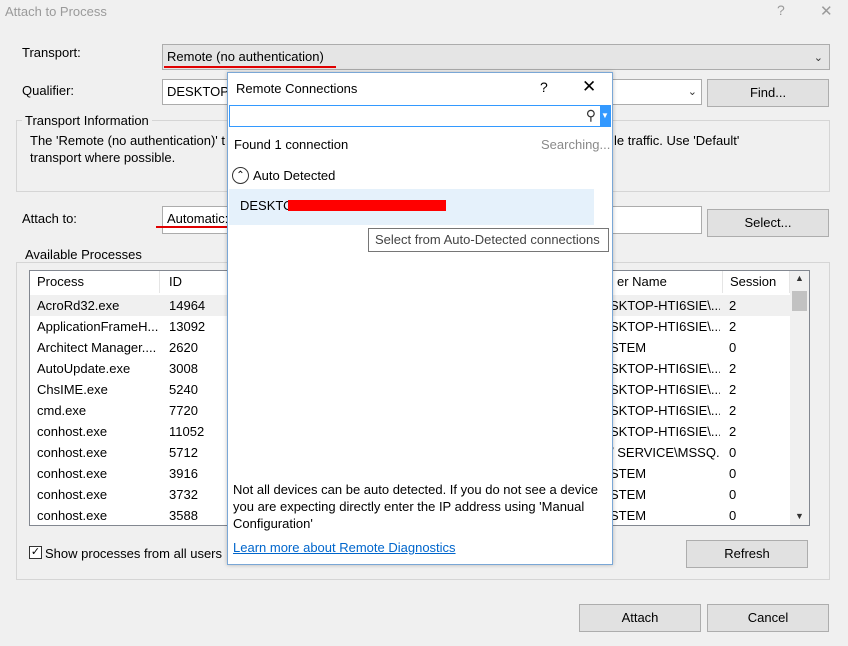  I want to click on refresh-button: Refresh, so click(747, 554).